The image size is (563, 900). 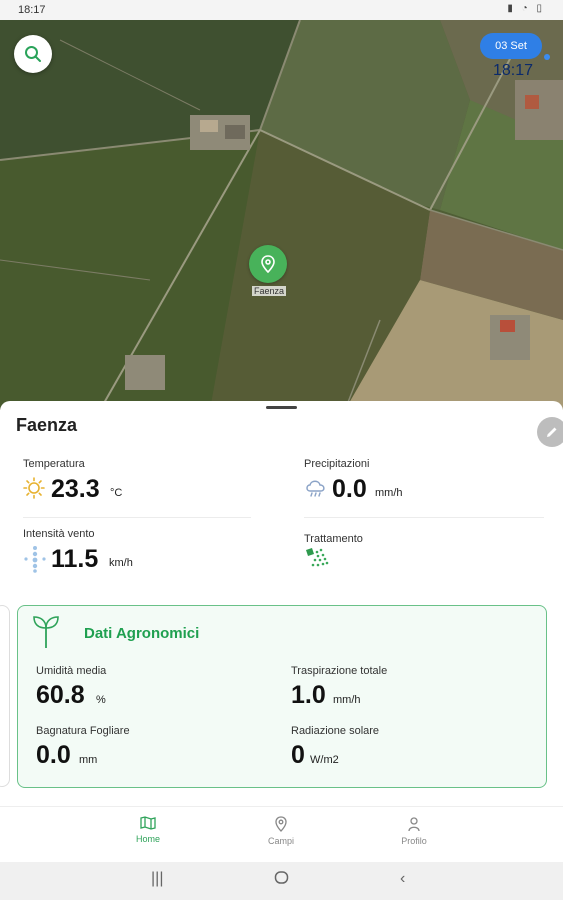 I want to click on back-icon: ‹, so click(x=402, y=879).